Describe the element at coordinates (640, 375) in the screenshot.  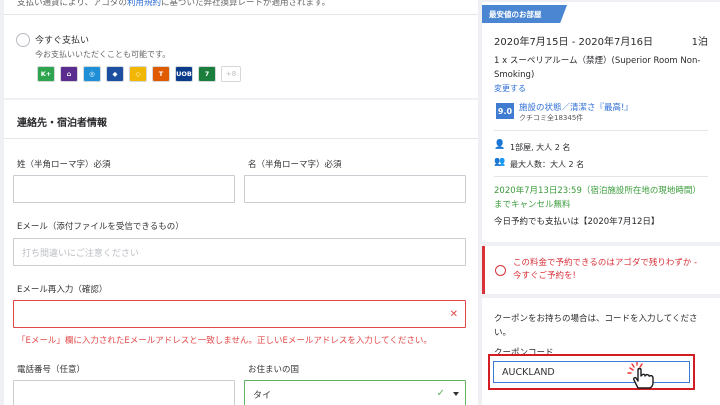
I see `pointer-hand-icon` at that location.